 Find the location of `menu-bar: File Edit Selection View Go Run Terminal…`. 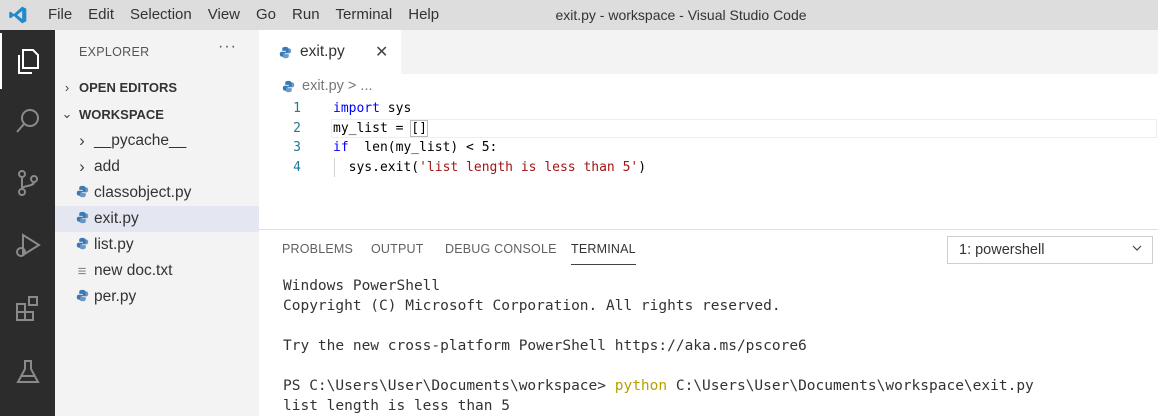

menu-bar: File Edit Selection View Go Run Terminal… is located at coordinates (243, 15).